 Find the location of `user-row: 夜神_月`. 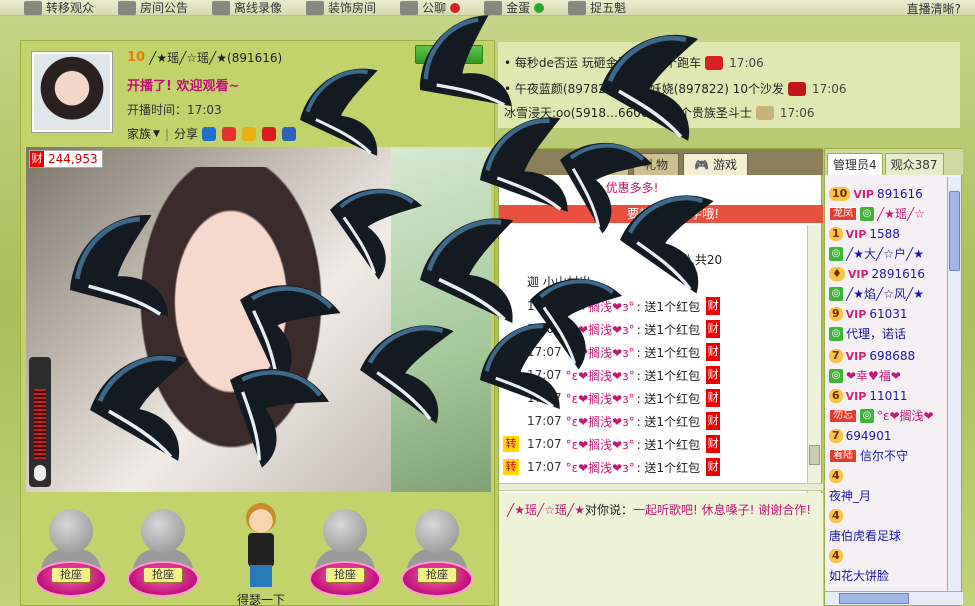

user-row: 夜神_月 is located at coordinates (850, 495).